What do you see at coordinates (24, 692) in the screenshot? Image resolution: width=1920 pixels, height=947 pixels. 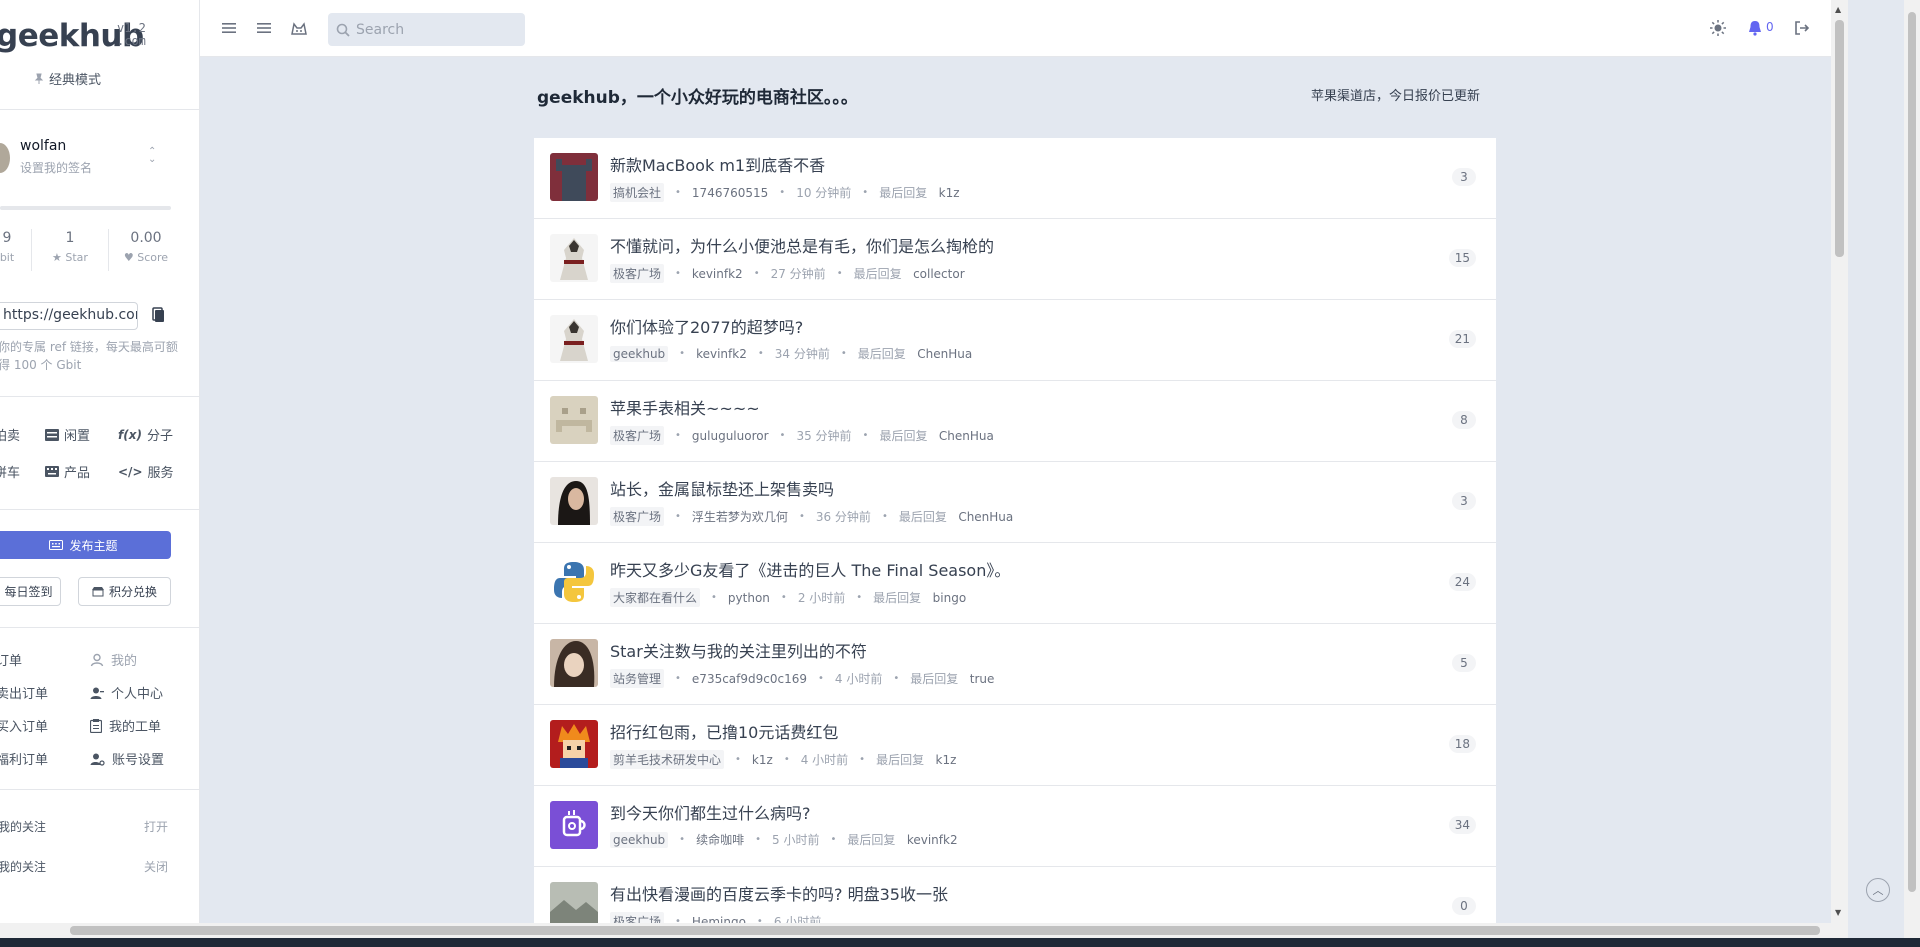 I see `menu-sold-orders: 卖出订单` at bounding box center [24, 692].